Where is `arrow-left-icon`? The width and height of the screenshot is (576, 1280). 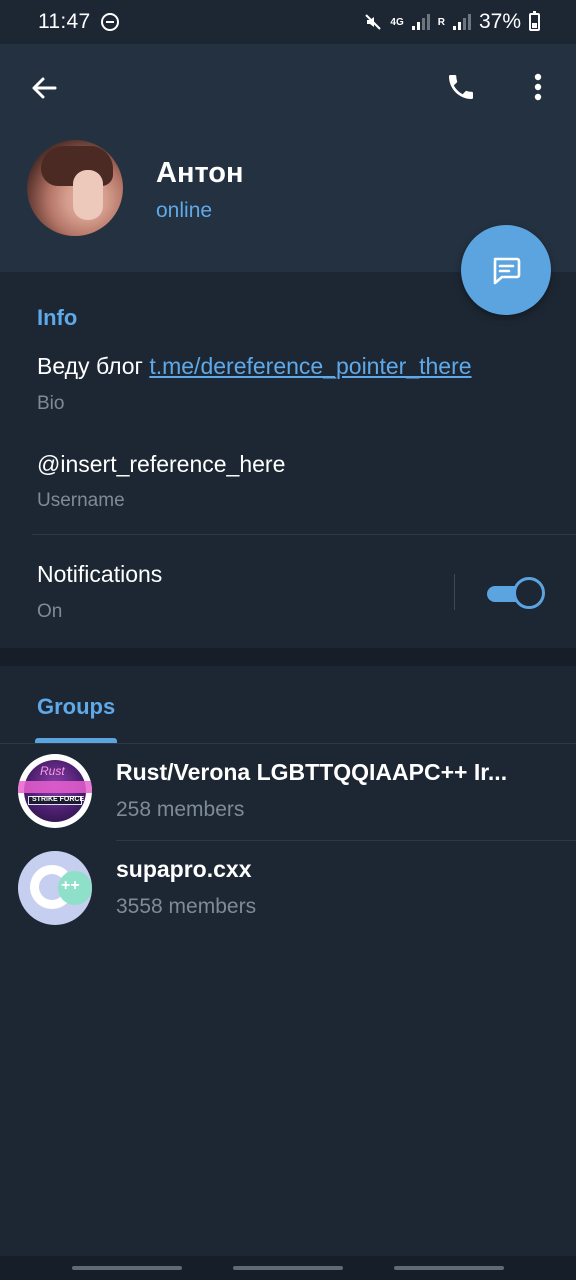 arrow-left-icon is located at coordinates (44, 88).